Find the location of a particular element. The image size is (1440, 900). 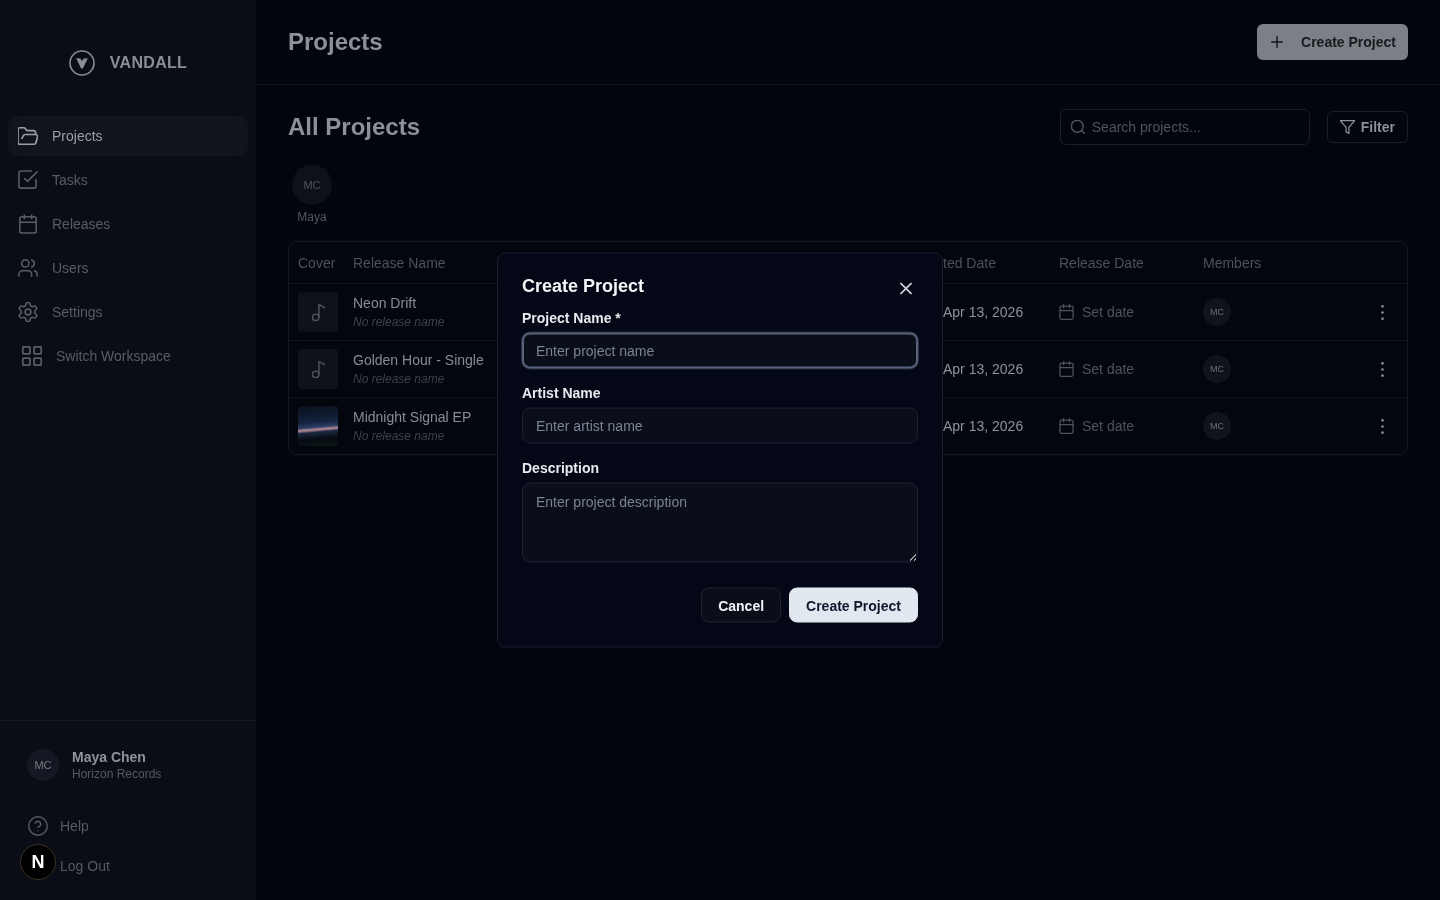

user-avatar: MC is located at coordinates (43, 765).